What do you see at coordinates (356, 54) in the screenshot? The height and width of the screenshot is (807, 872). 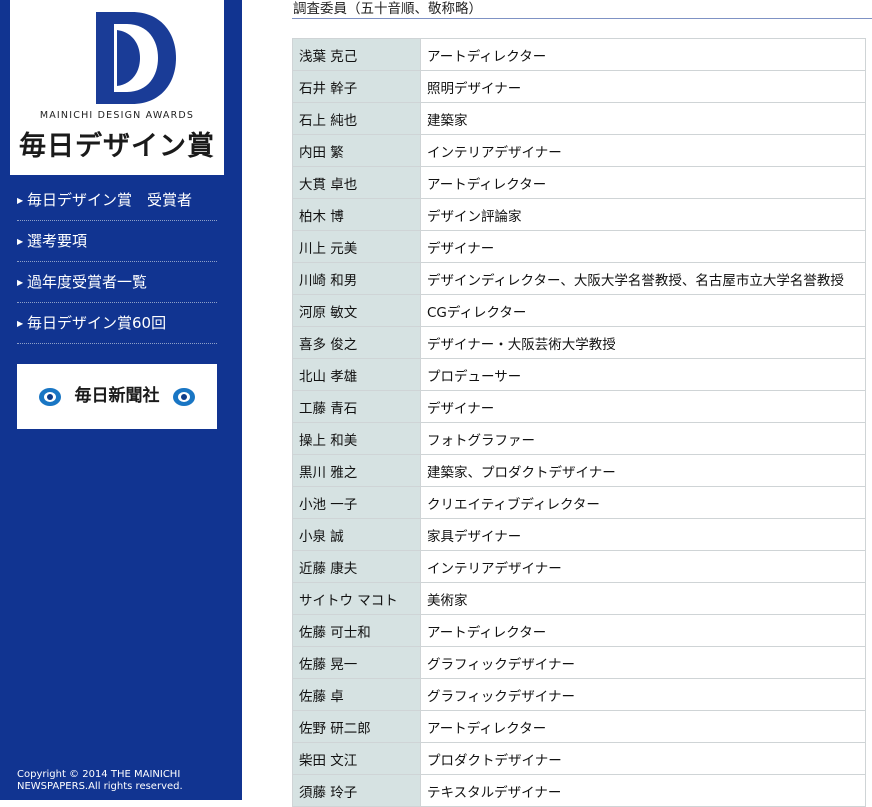 I see `member-name: 浅葉 克己` at bounding box center [356, 54].